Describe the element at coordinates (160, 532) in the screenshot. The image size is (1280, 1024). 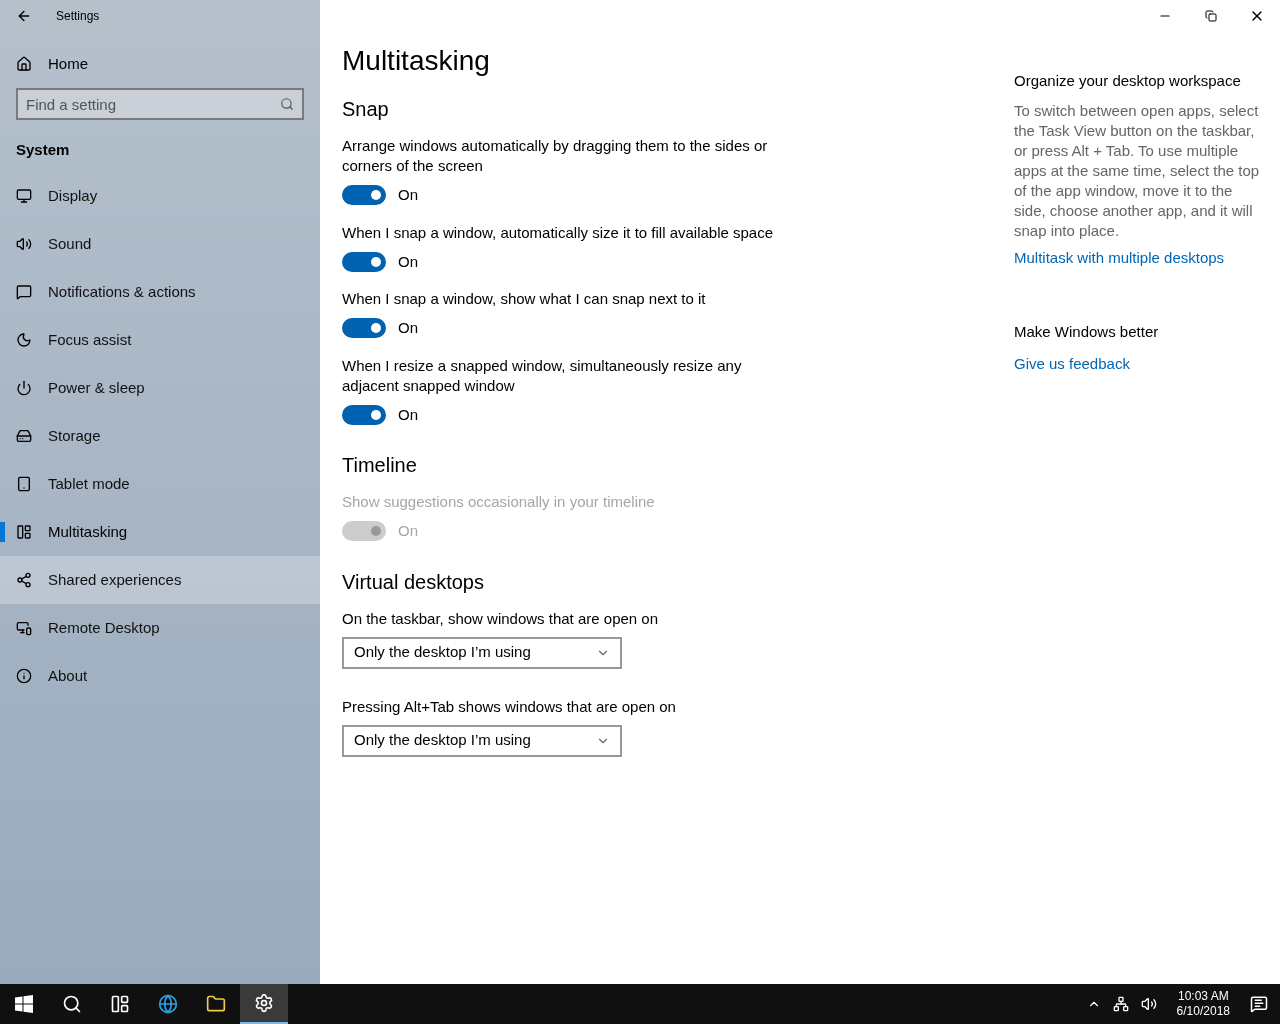
I see `sidebar-item: Multitasking` at that location.